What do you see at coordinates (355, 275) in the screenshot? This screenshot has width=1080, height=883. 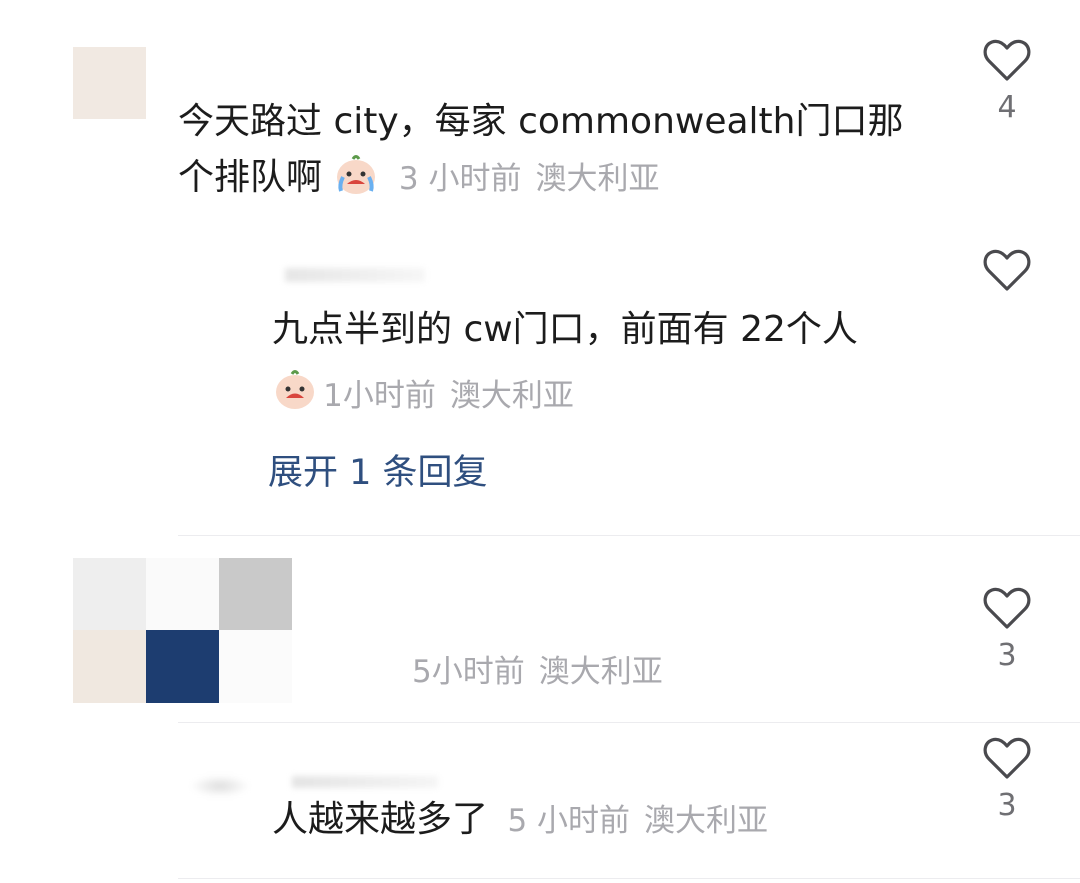 I see `reply-username-obscured` at bounding box center [355, 275].